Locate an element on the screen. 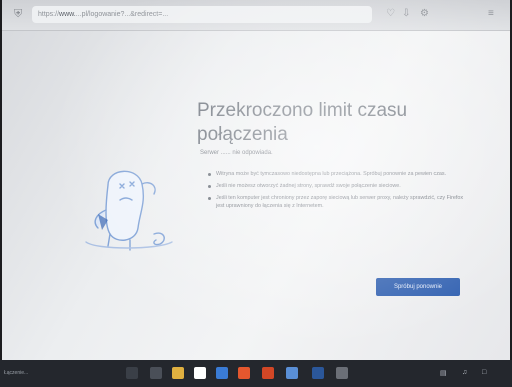  url-host: www. is located at coordinates (67, 14).